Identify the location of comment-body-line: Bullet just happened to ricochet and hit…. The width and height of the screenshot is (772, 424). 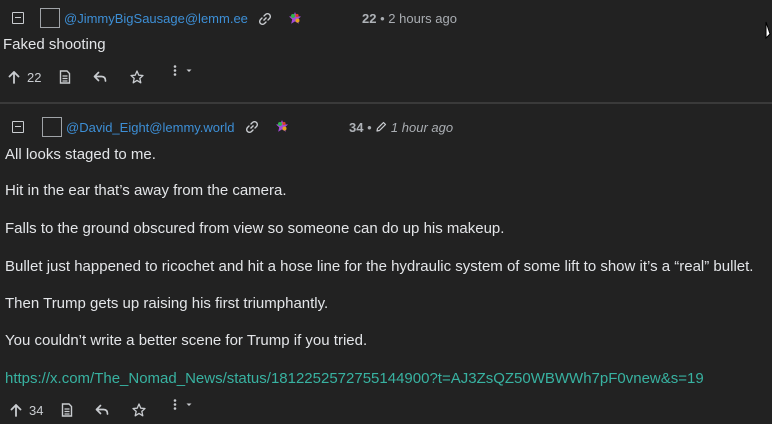
(379, 266).